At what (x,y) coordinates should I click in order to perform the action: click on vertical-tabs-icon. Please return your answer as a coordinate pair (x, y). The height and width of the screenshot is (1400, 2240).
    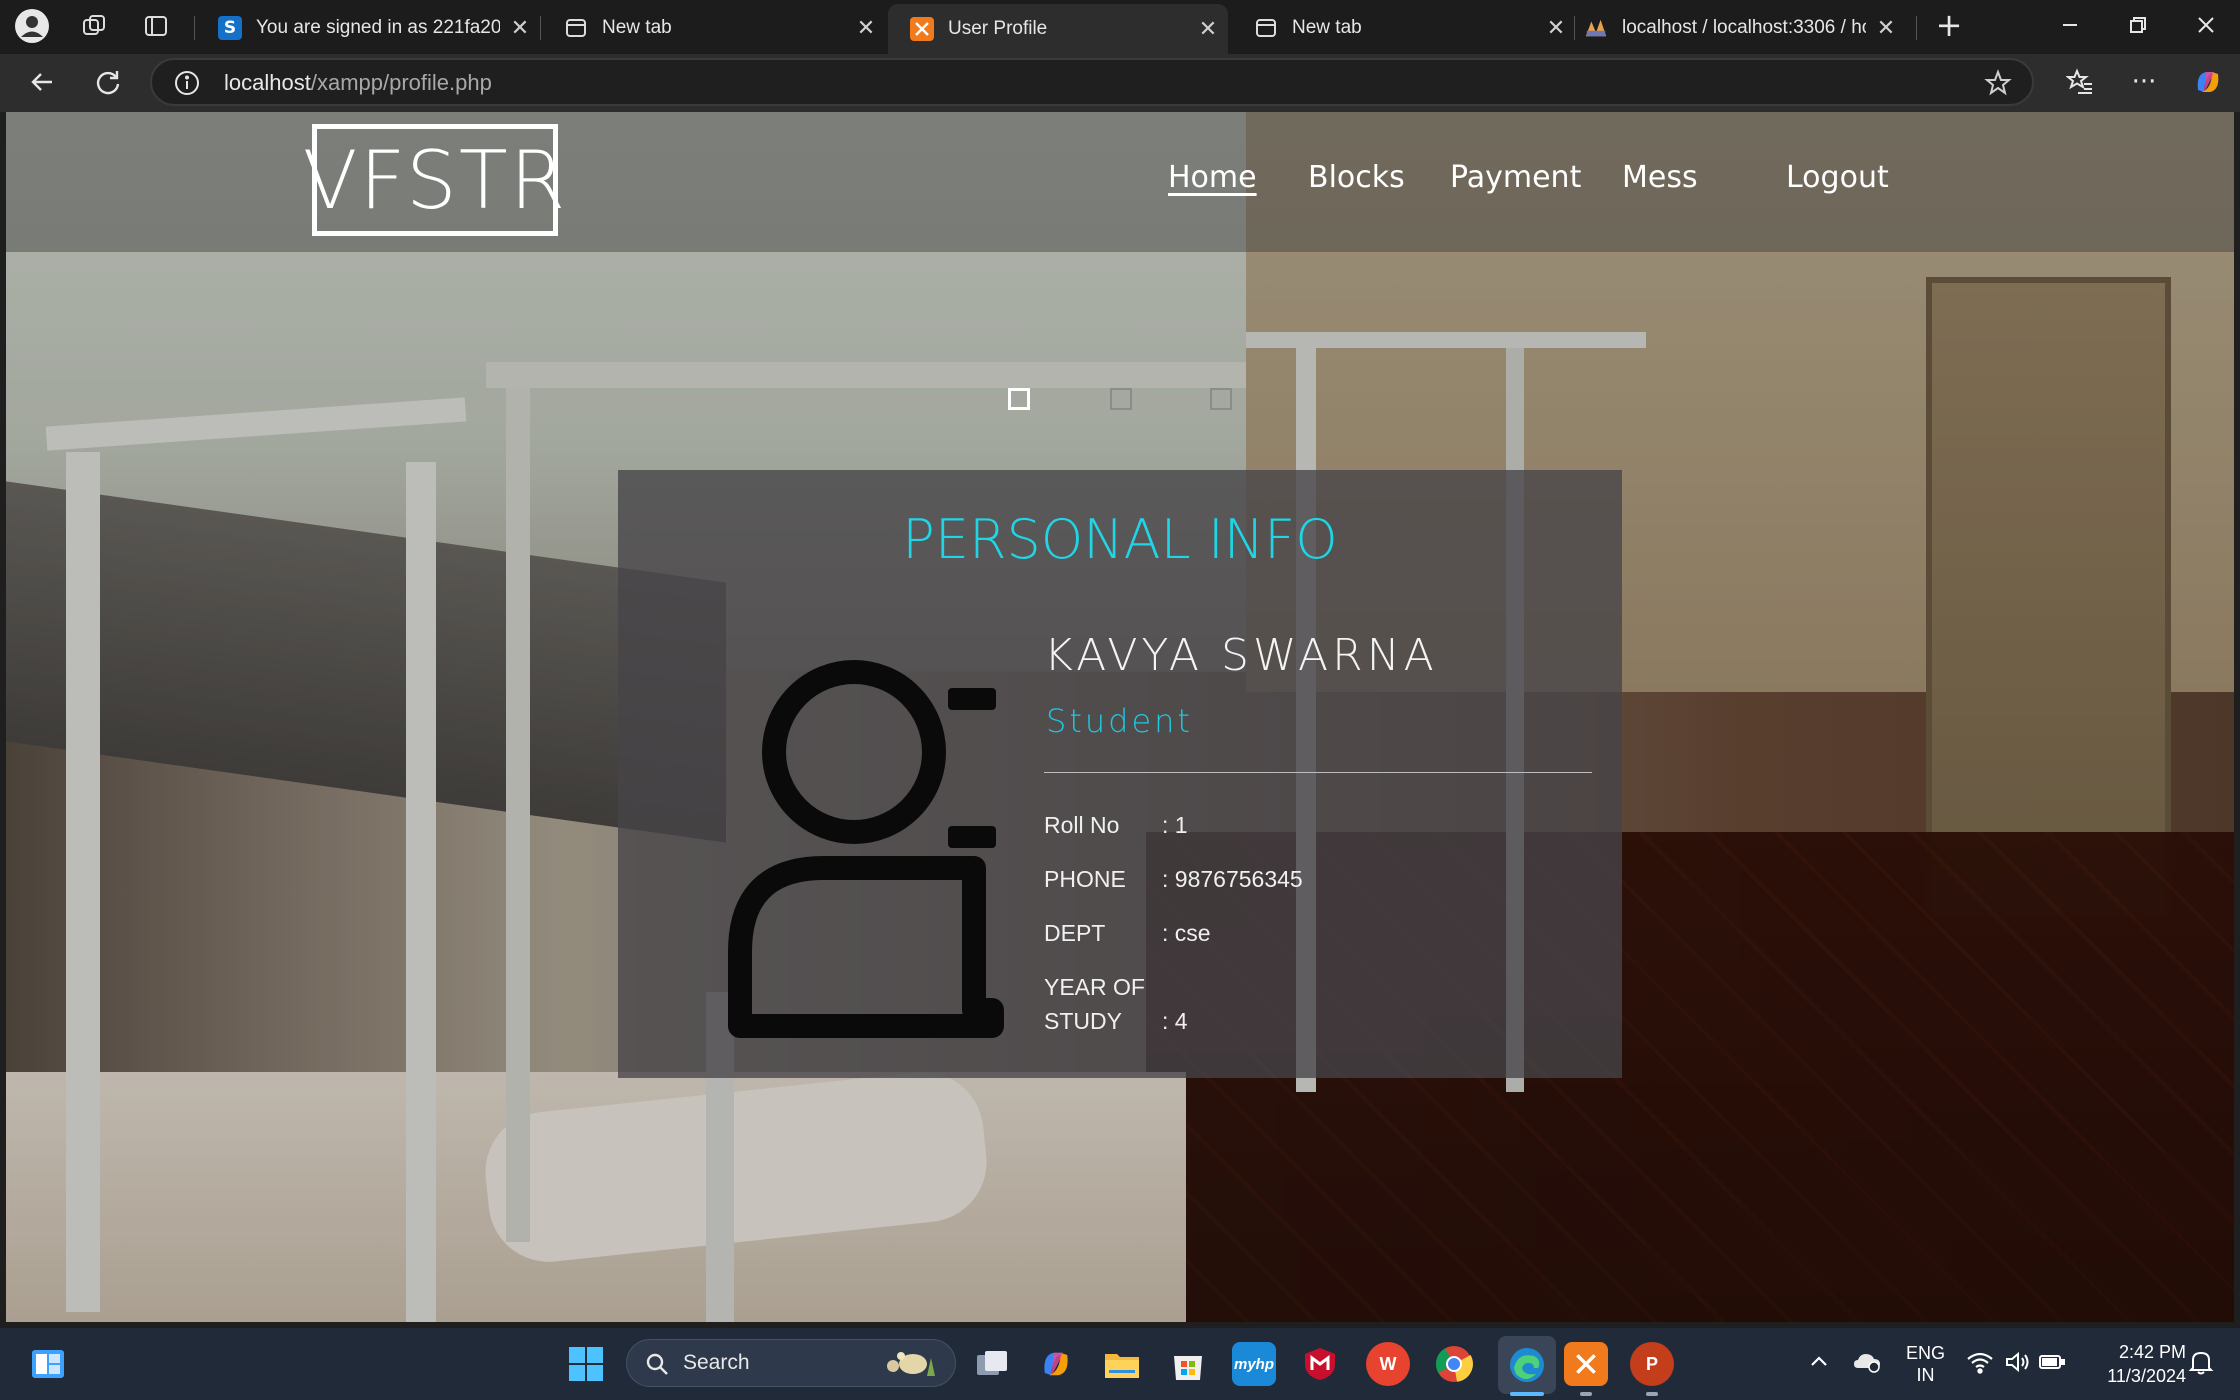
    Looking at the image, I should click on (156, 26).